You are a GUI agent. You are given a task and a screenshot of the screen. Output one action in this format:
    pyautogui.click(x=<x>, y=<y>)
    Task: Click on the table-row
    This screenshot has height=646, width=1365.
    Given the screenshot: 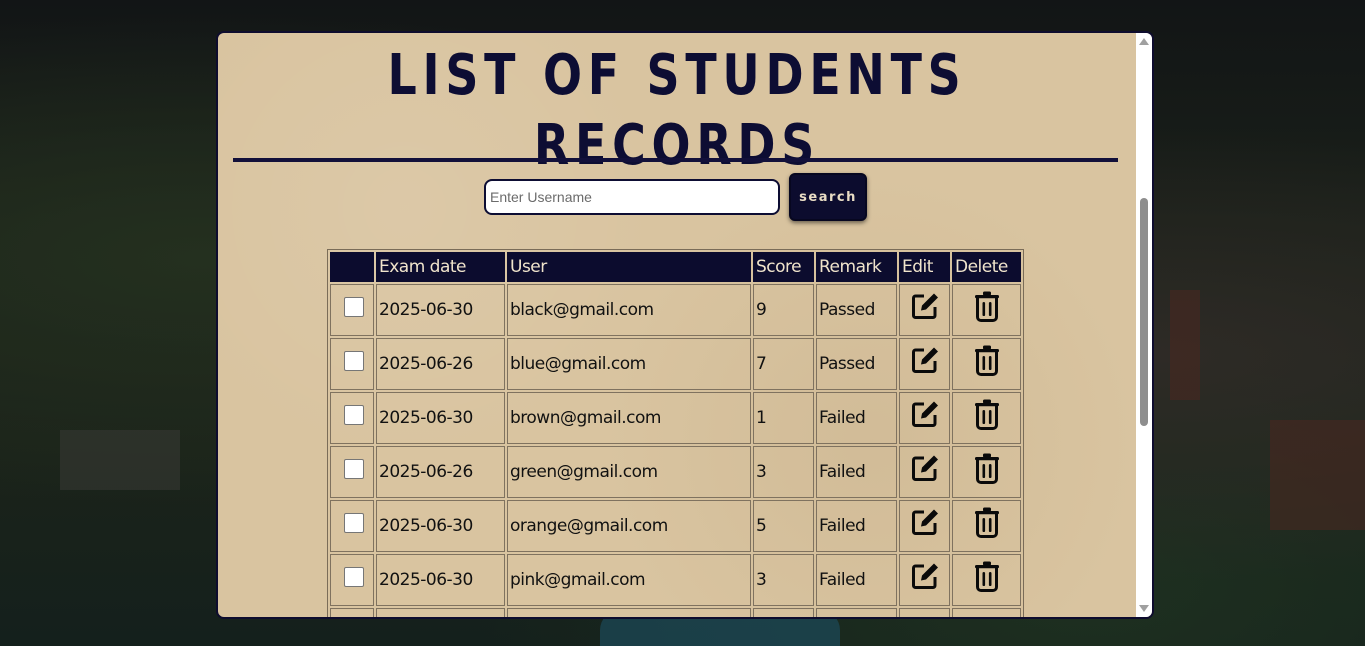 What is the action you would take?
    pyautogui.click(x=675, y=612)
    